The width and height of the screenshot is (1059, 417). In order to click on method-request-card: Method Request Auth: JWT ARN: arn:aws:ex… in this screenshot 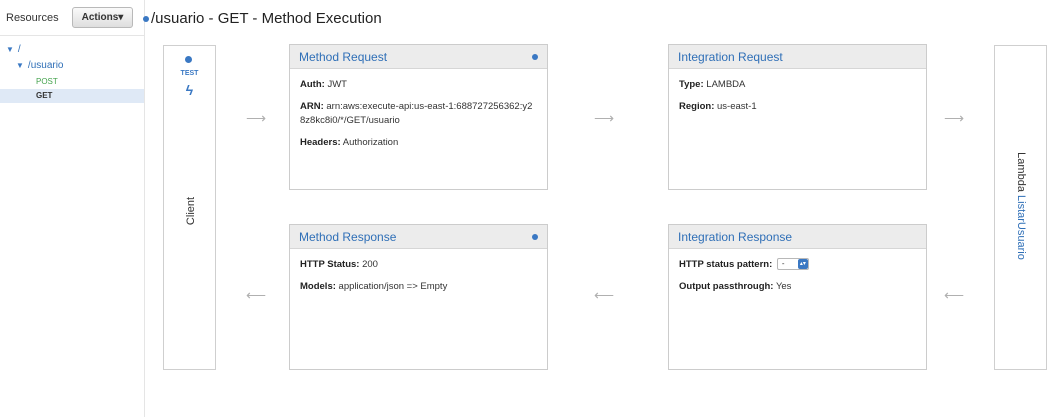, I will do `click(418, 117)`.